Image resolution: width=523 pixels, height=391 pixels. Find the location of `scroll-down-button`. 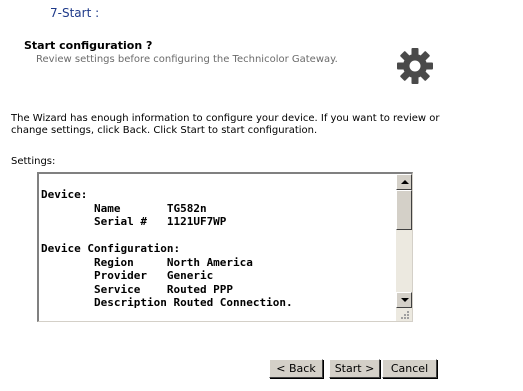

scroll-down-button is located at coordinates (404, 300).